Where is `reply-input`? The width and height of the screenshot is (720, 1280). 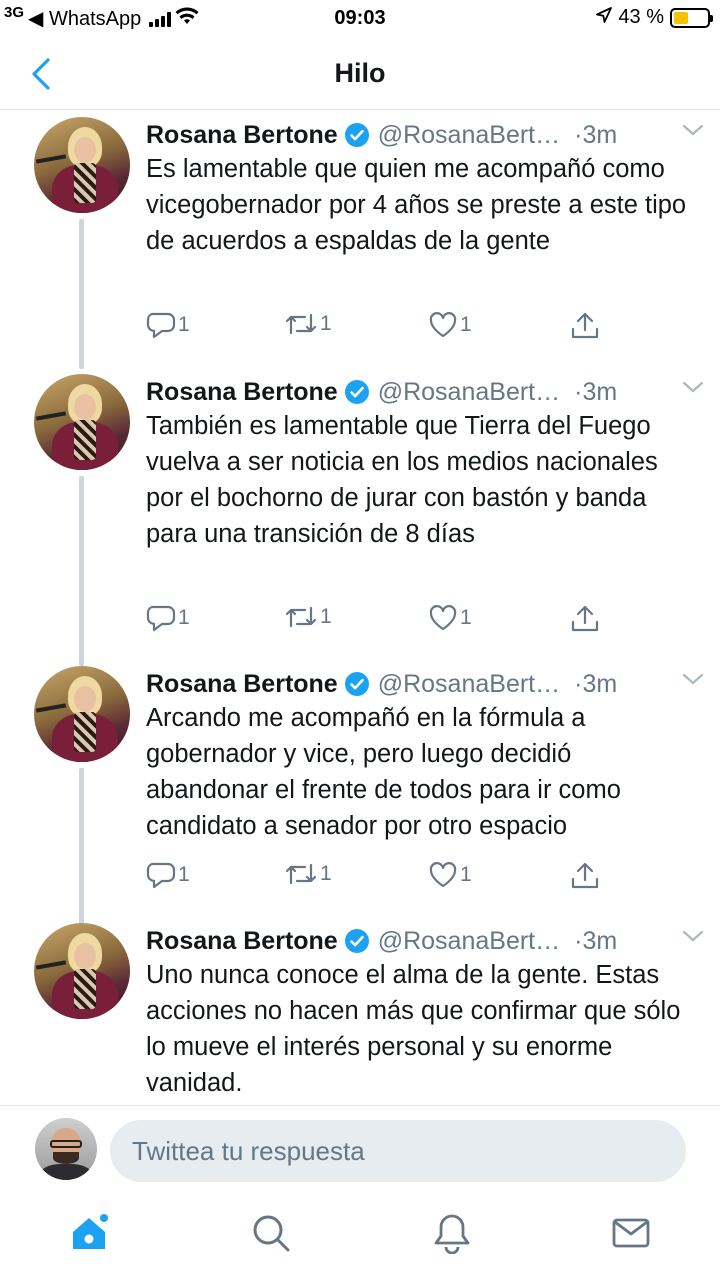
reply-input is located at coordinates (398, 1151).